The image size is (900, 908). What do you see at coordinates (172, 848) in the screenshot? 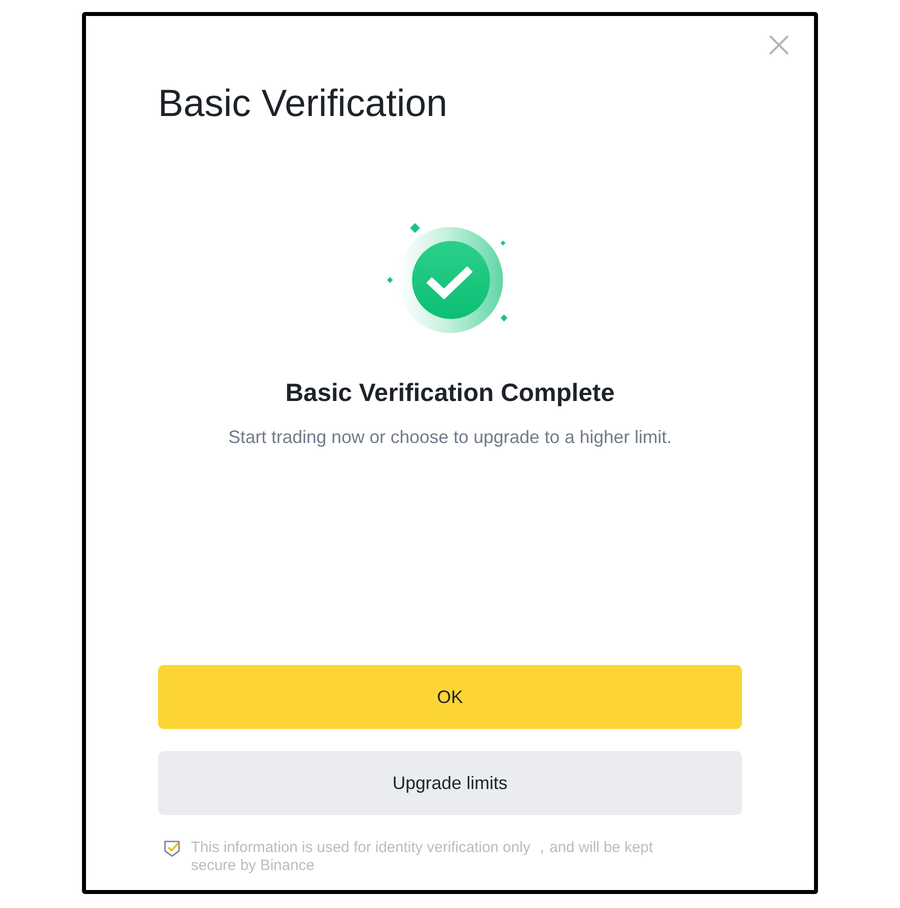
I see `shield-check-icon` at bounding box center [172, 848].